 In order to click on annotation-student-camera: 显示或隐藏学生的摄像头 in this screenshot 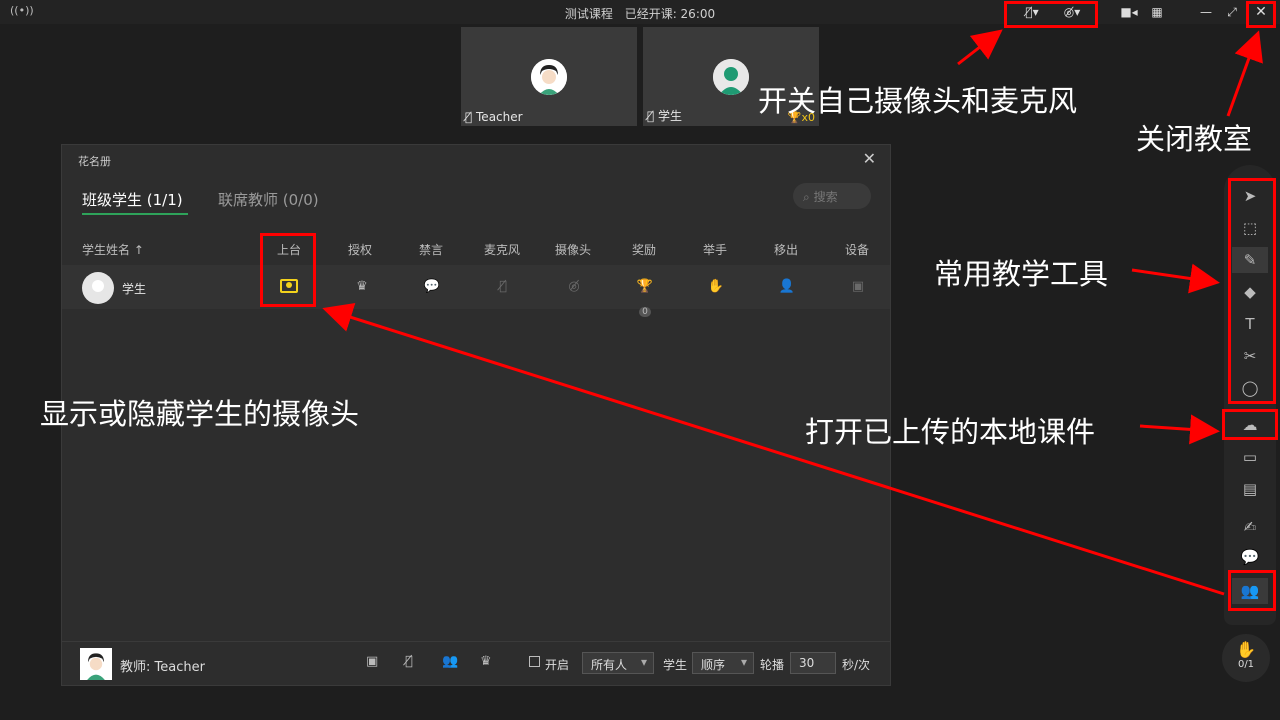, I will do `click(200, 414)`.